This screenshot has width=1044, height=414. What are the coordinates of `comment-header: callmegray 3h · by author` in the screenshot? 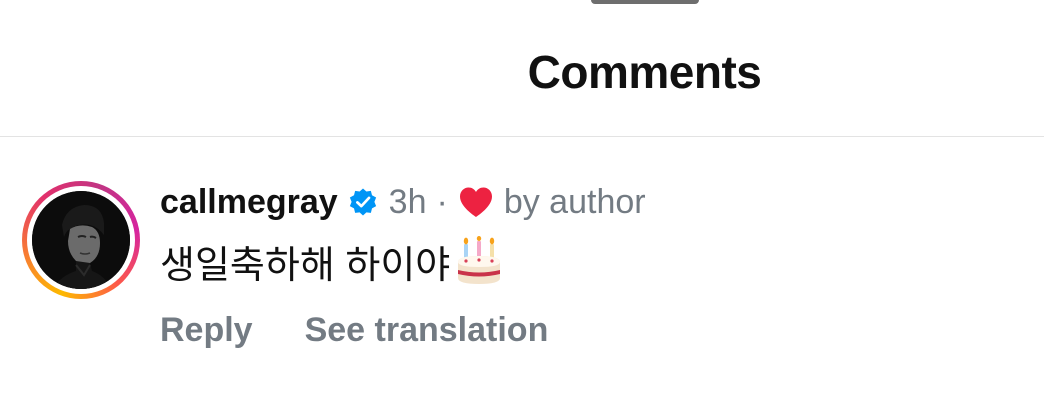 It's located at (403, 202).